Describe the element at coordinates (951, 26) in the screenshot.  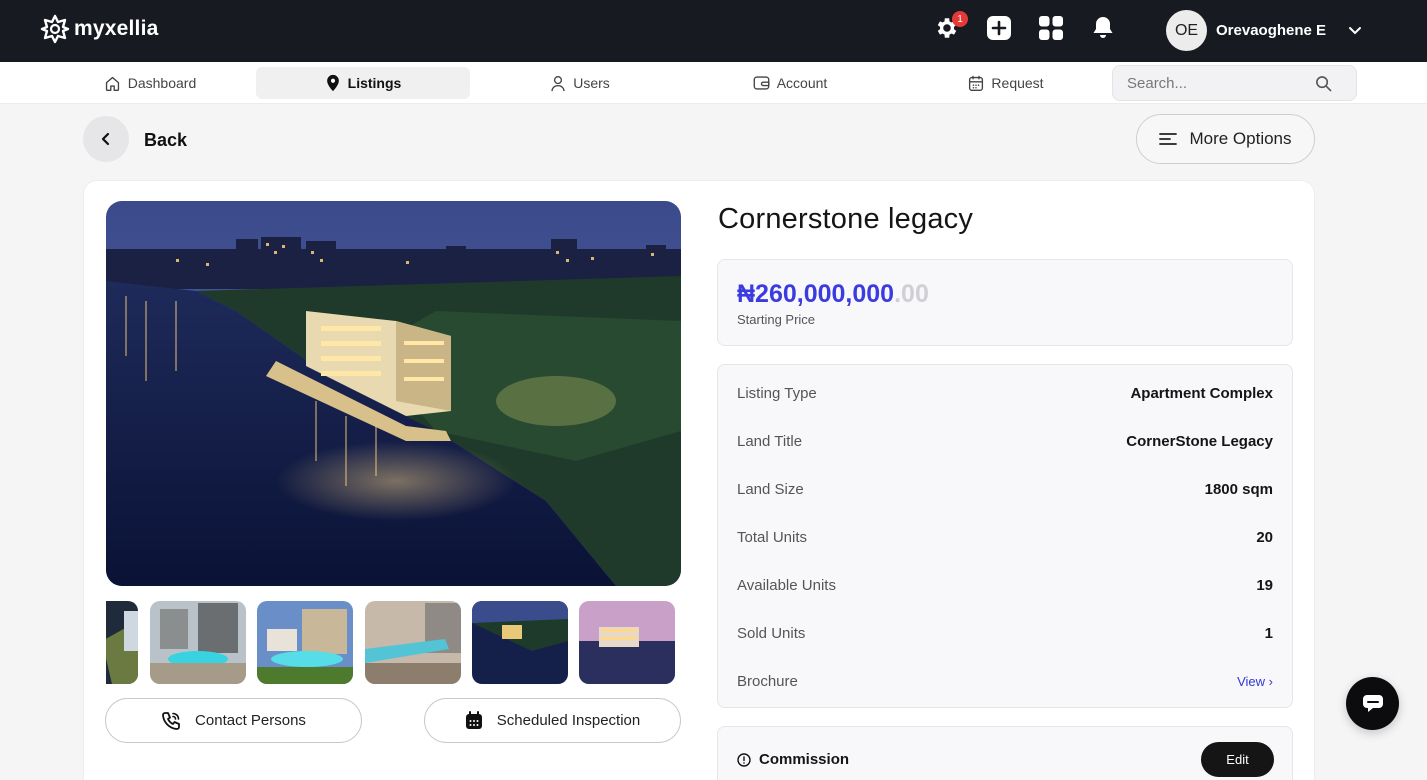
I see `settings-button: 1` at that location.